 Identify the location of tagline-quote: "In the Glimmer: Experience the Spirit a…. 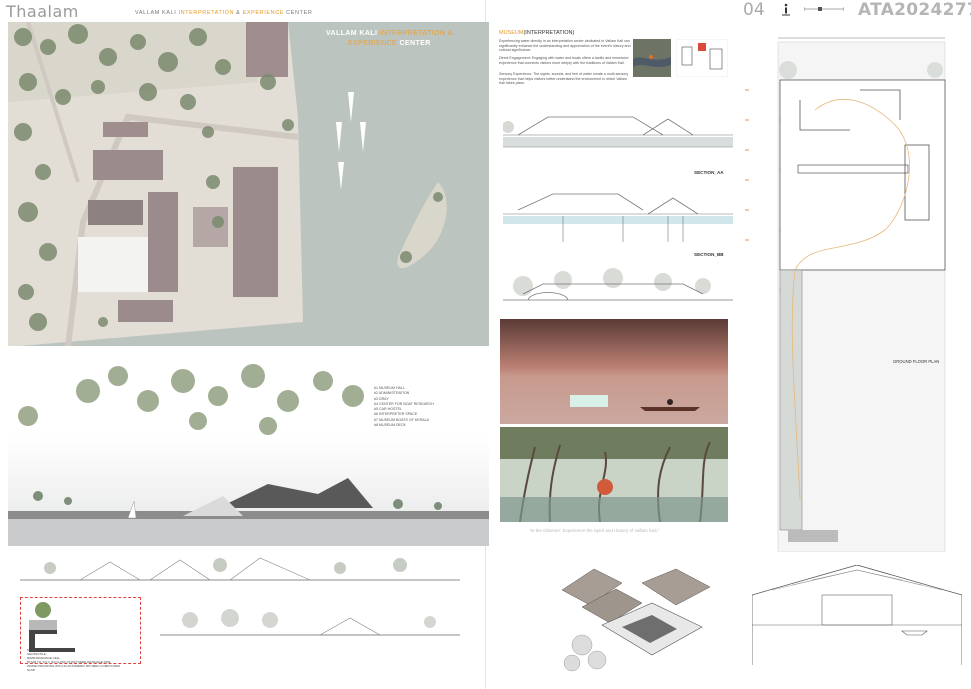
(594, 530).